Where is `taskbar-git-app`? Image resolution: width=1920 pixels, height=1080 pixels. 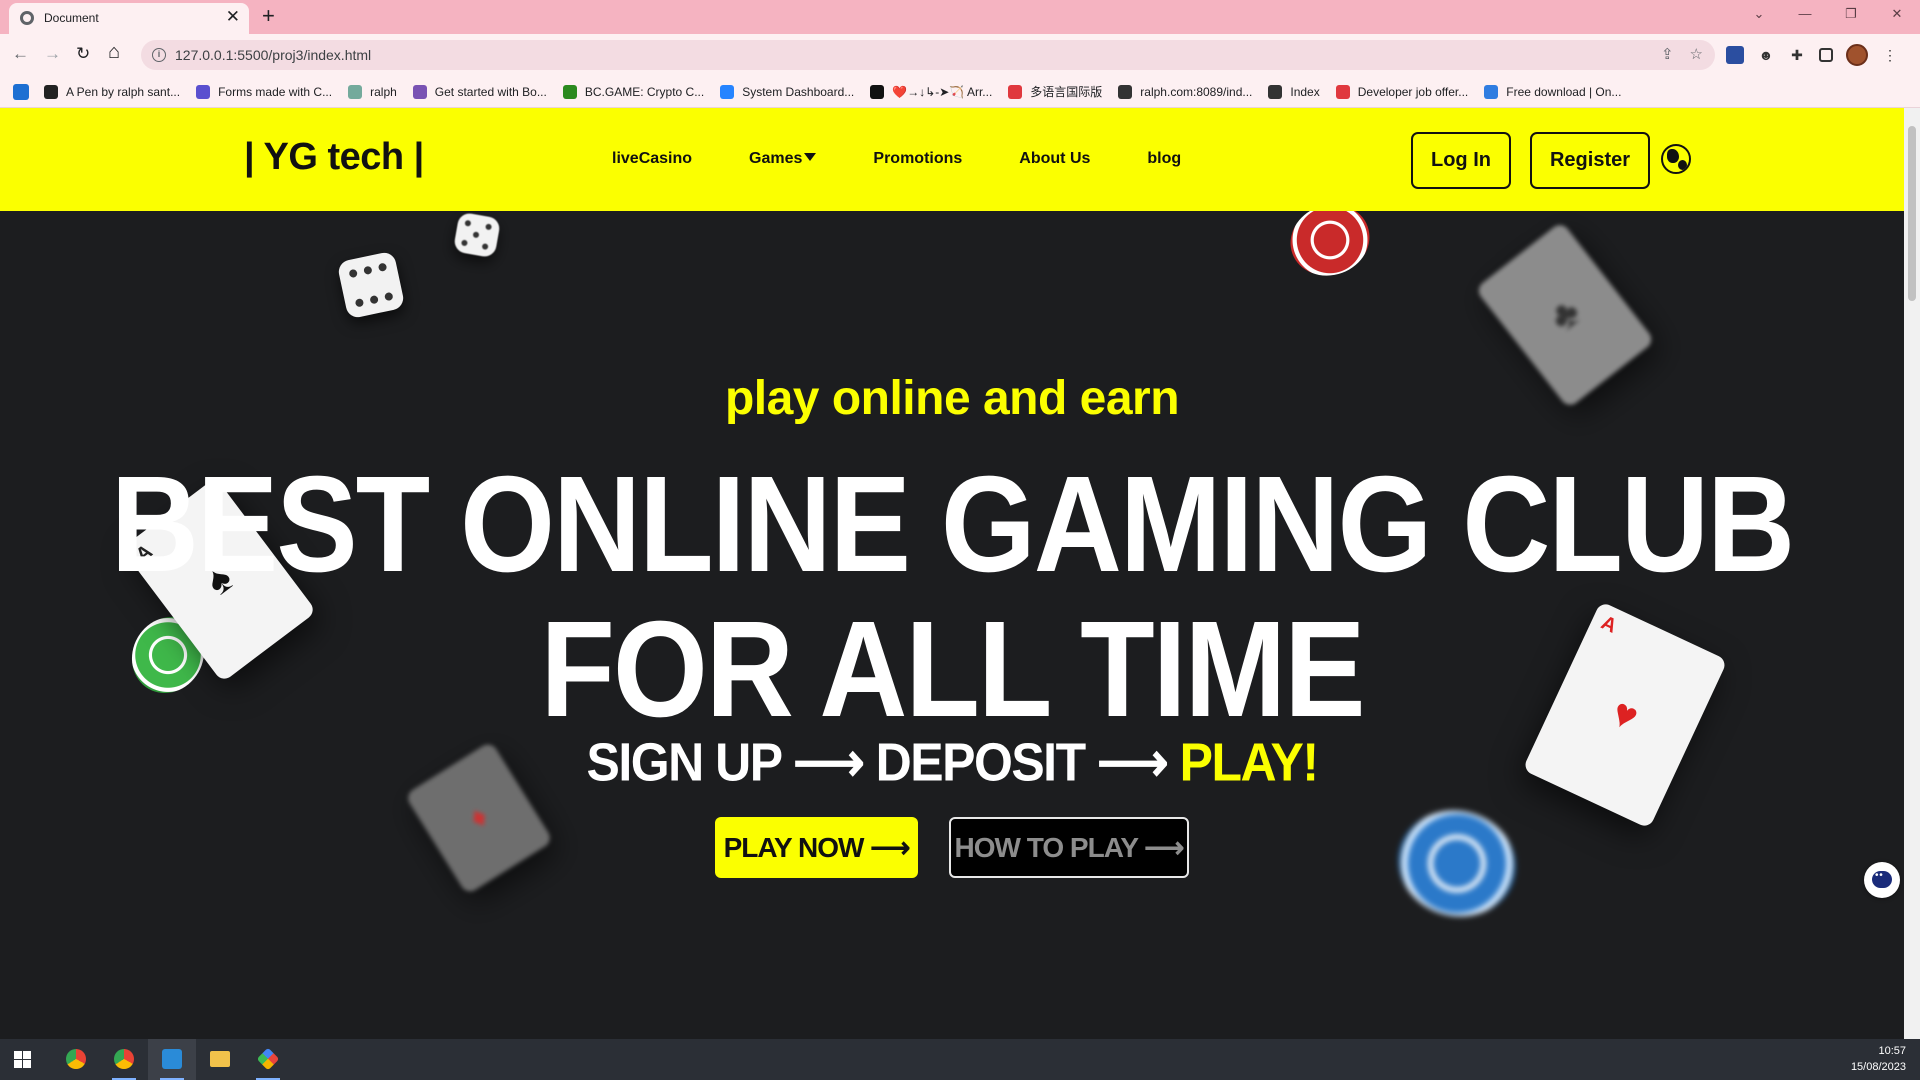
taskbar-git-app is located at coordinates (268, 1059).